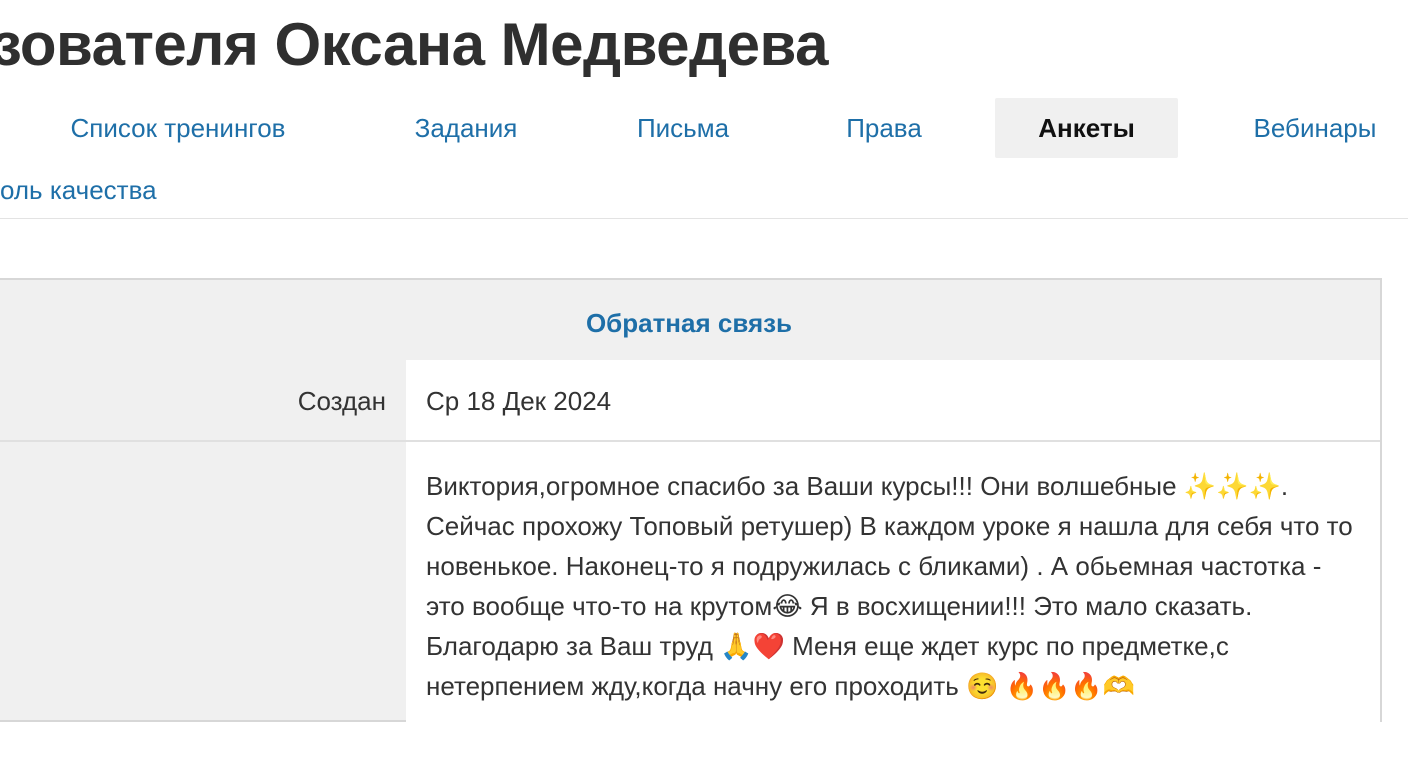  I want to click on created-value: Ср 18 Дек 2024, so click(893, 400).